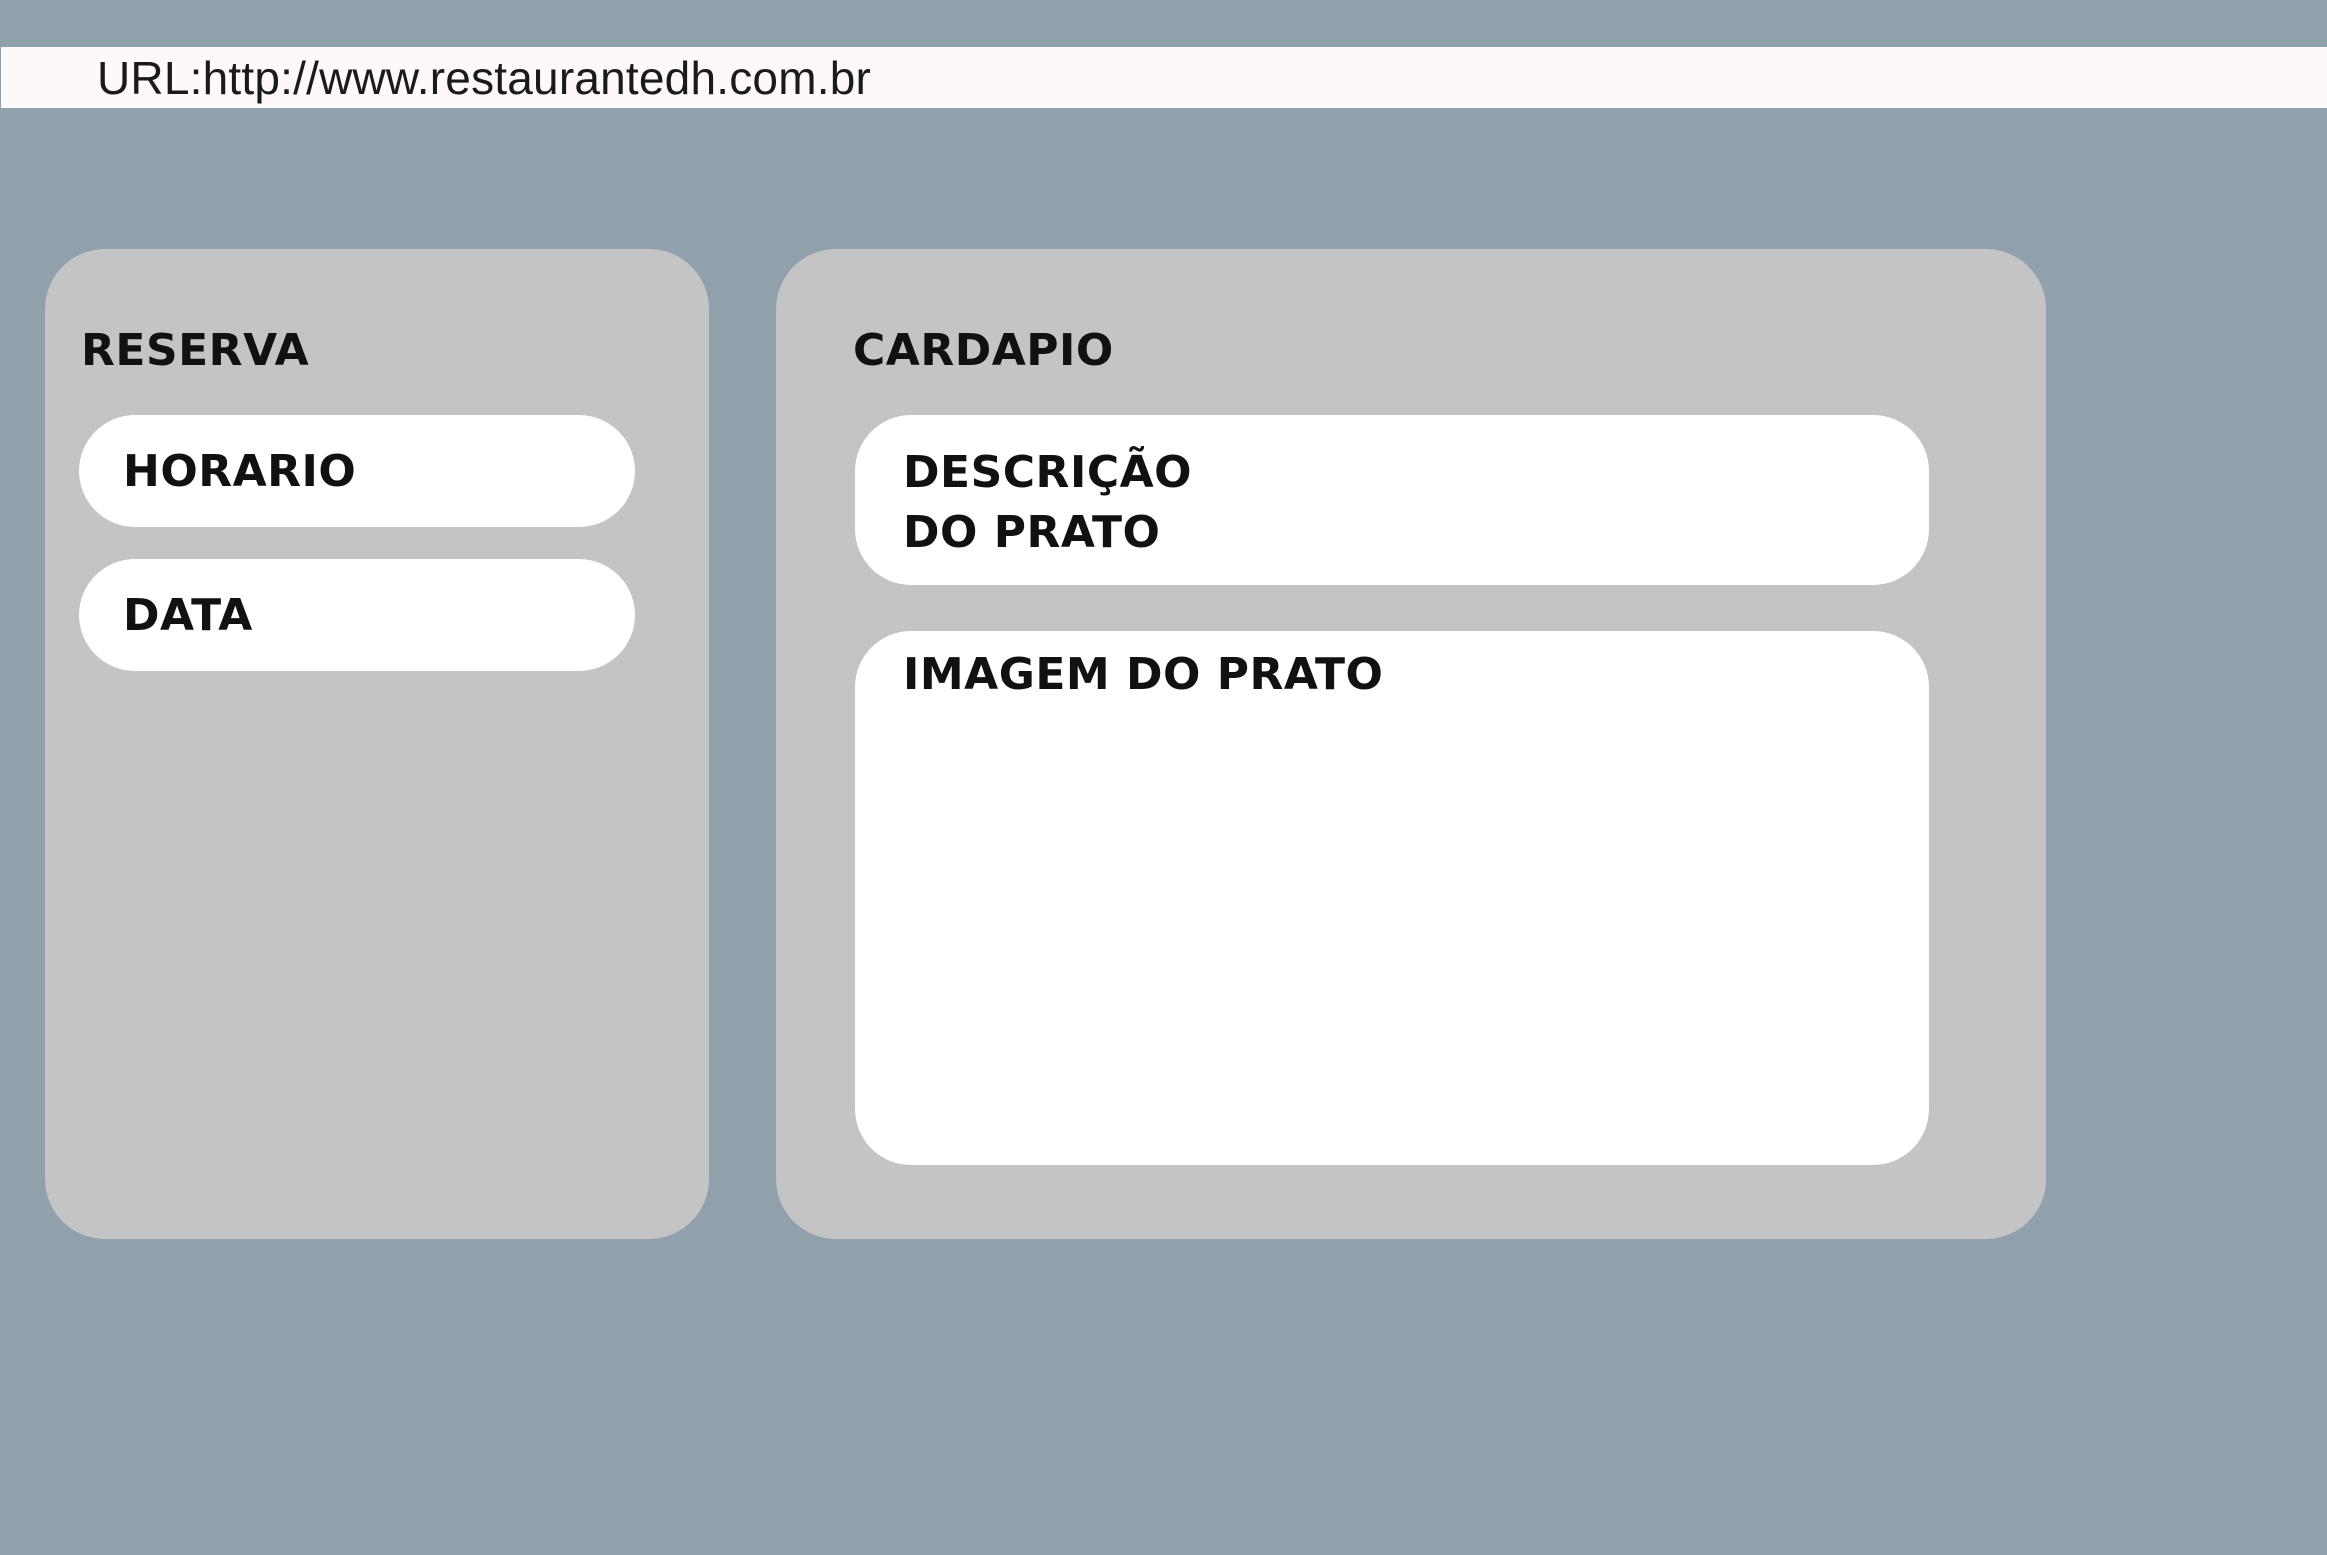 Image resolution: width=2327 pixels, height=1555 pixels. I want to click on dish-description-label-line2: DO PRATO, so click(1032, 532).